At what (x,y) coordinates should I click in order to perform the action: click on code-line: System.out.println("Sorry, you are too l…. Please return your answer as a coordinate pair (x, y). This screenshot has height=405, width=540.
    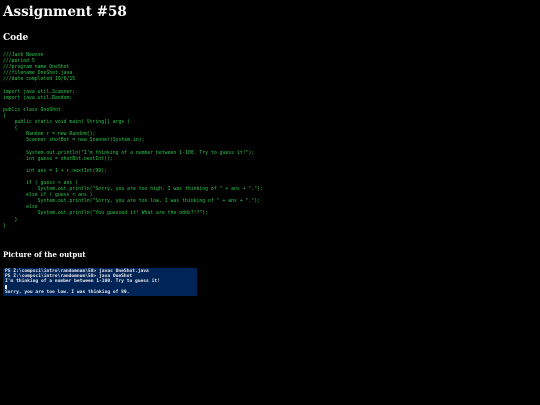
    Looking at the image, I should click on (132, 202).